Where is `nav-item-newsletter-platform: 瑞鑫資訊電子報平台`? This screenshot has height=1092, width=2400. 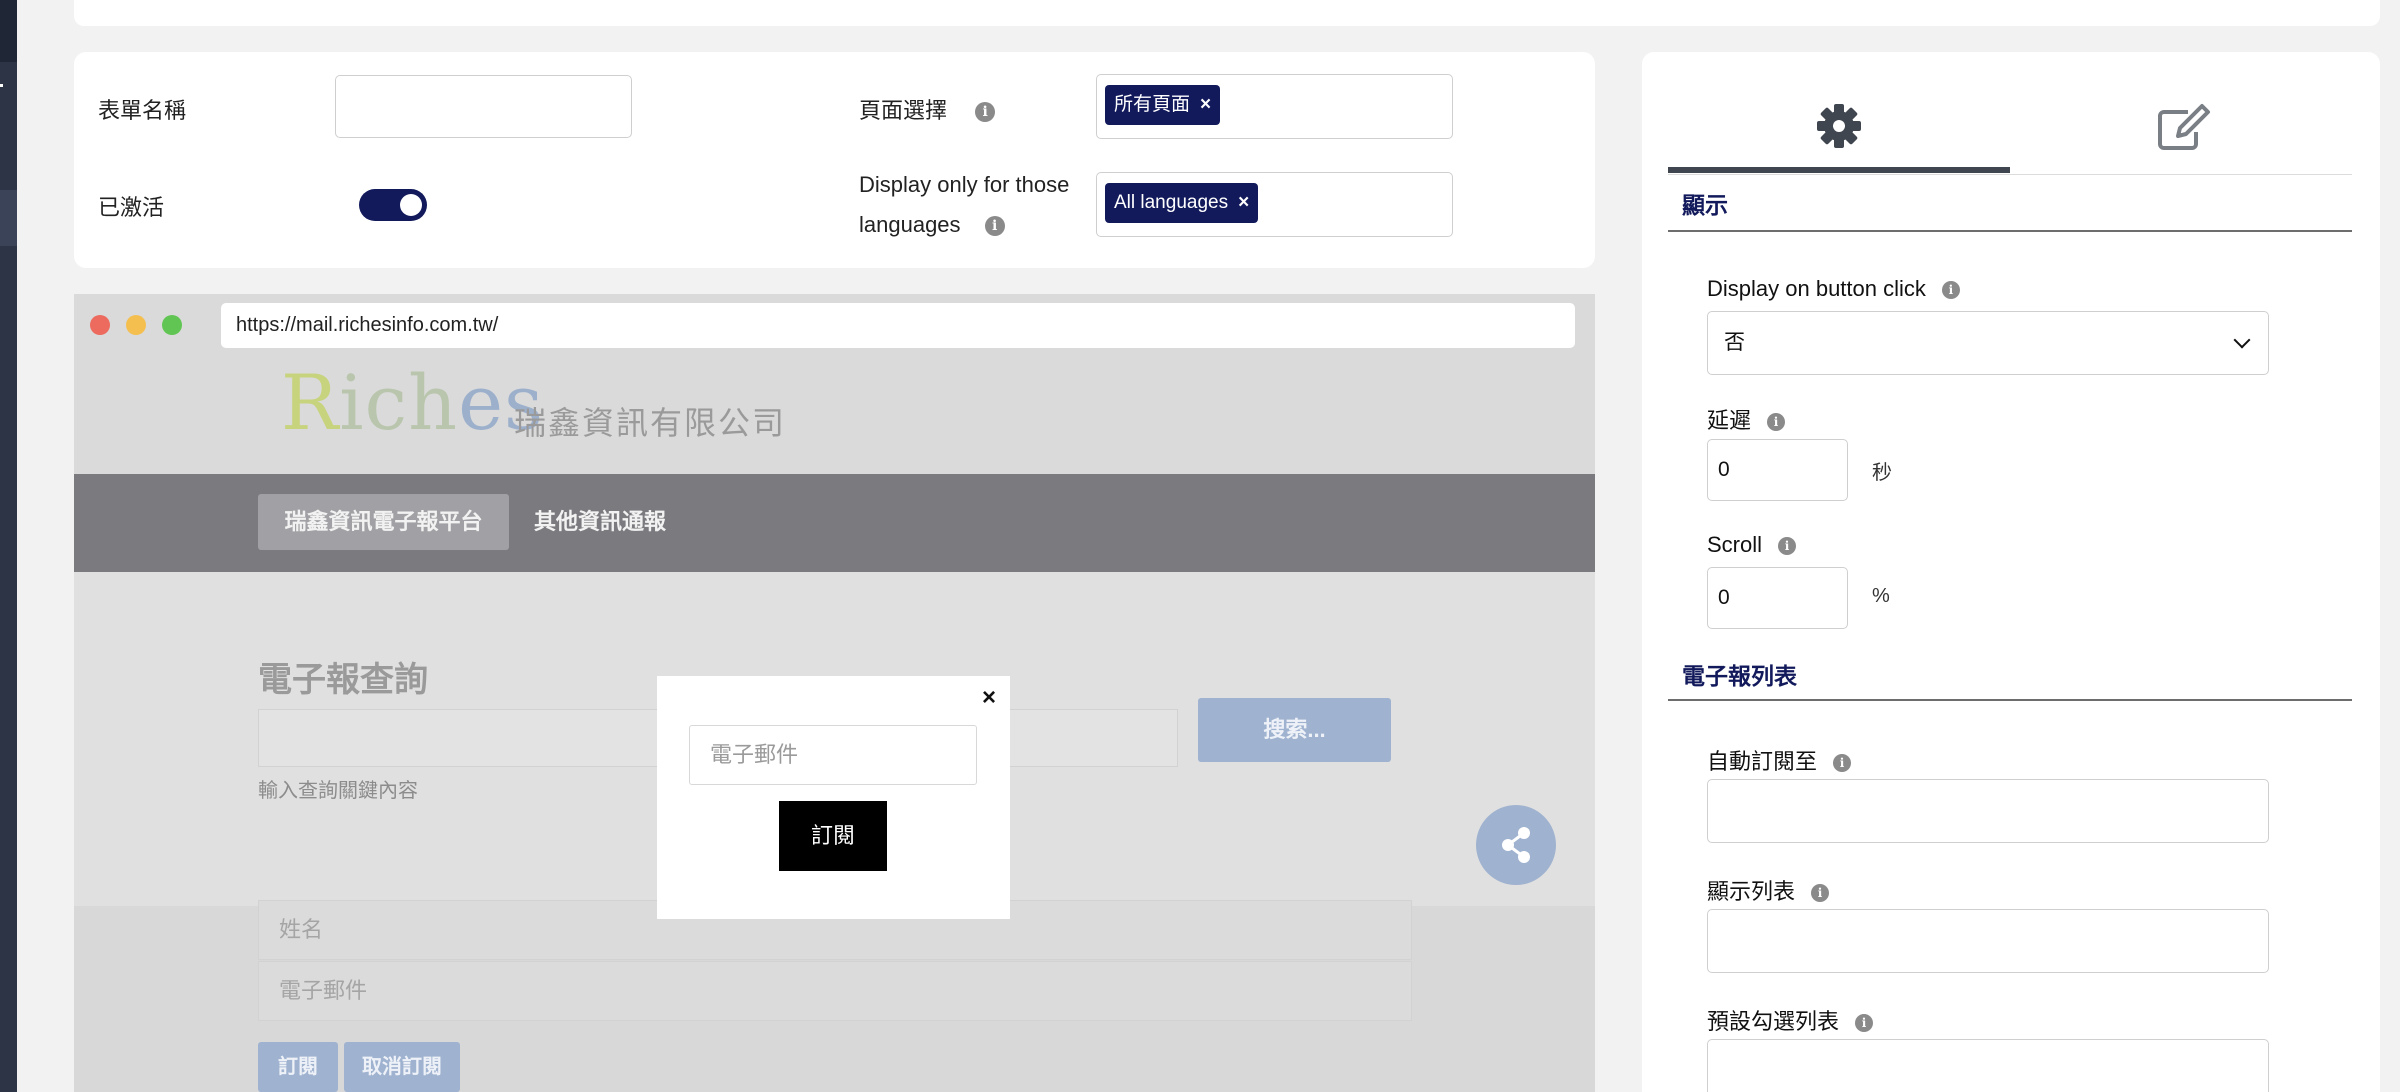
nav-item-newsletter-platform: 瑞鑫資訊電子報平台 is located at coordinates (383, 522).